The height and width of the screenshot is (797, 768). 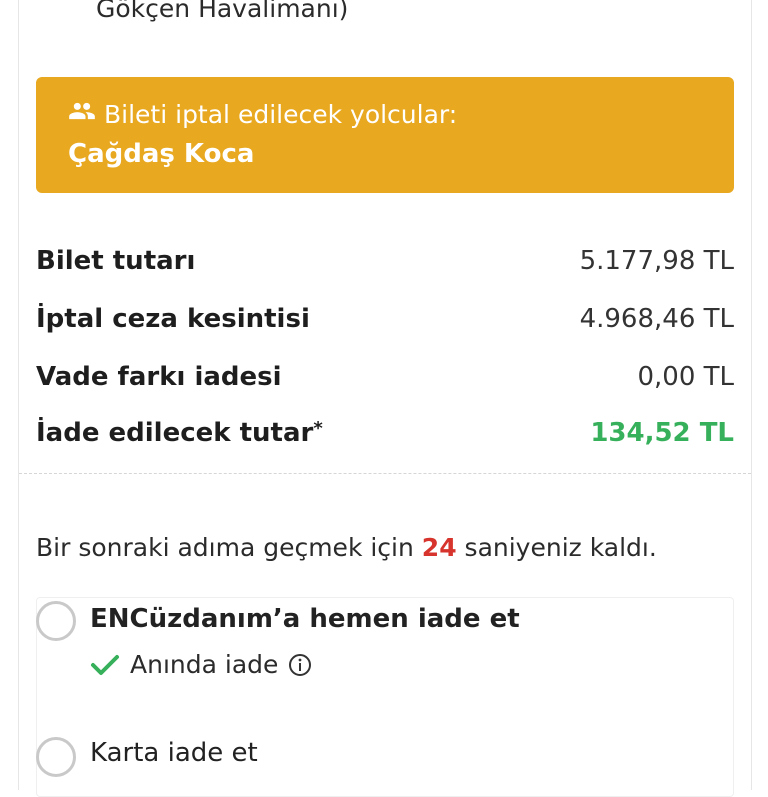 What do you see at coordinates (300, 665) in the screenshot?
I see `info-icon` at bounding box center [300, 665].